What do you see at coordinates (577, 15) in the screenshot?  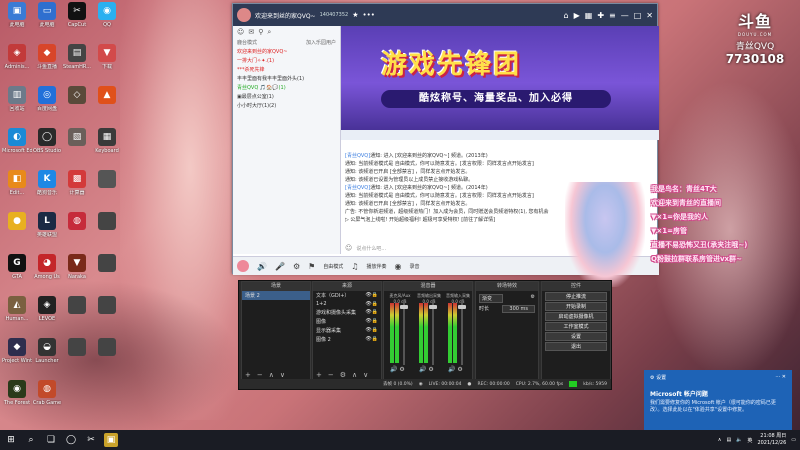 I see `video-icon: ▶` at bounding box center [577, 15].